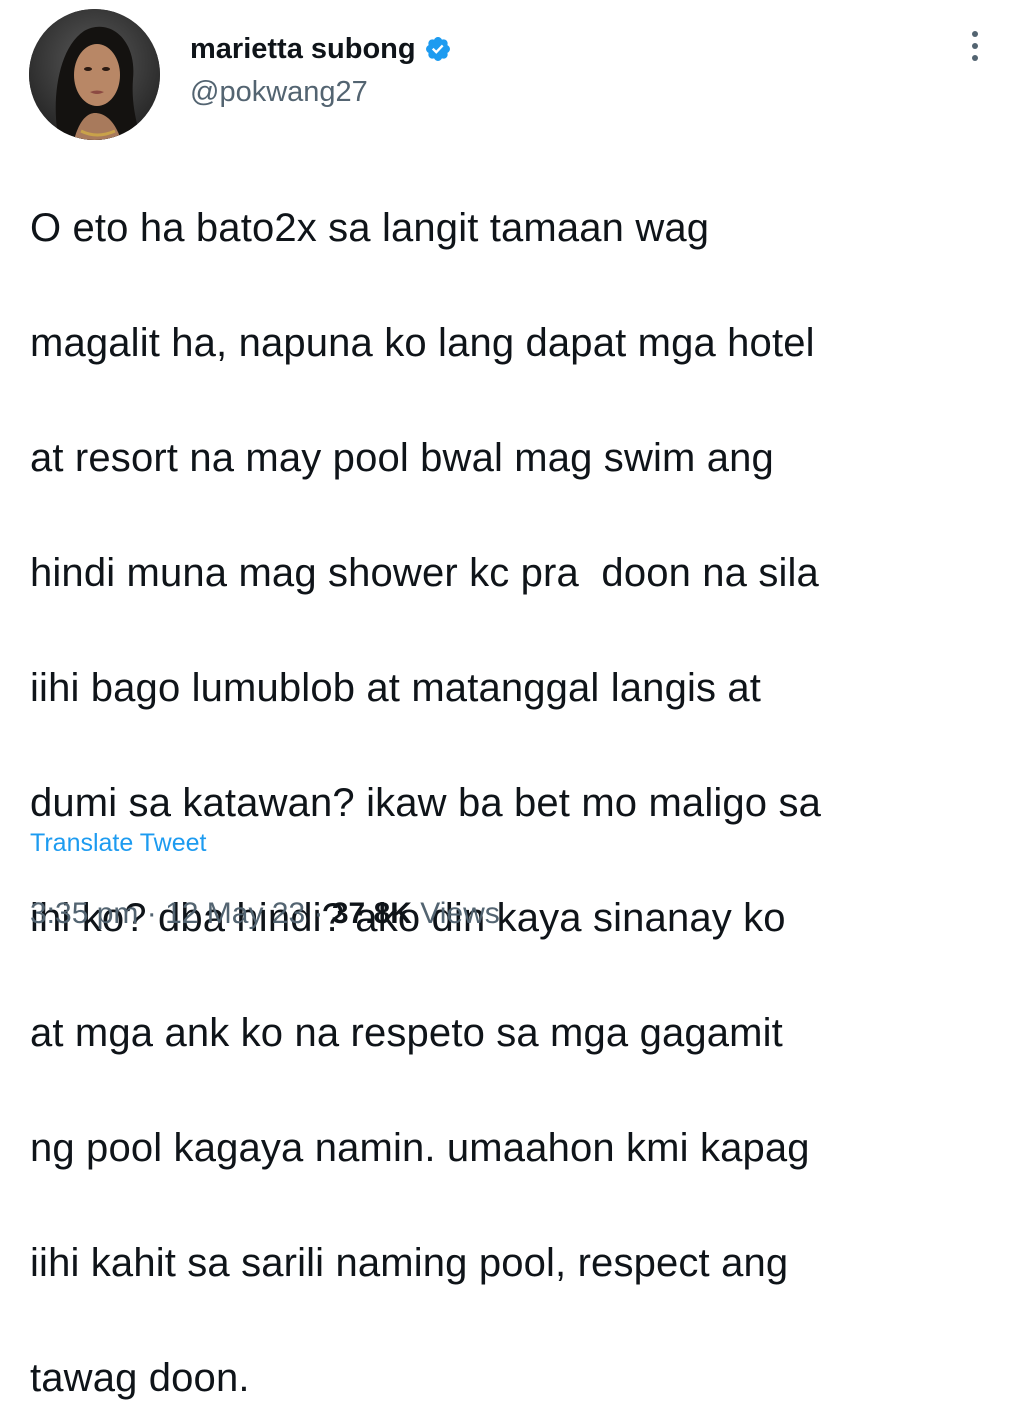  What do you see at coordinates (438, 49) in the screenshot?
I see `verified-badge-icon` at bounding box center [438, 49].